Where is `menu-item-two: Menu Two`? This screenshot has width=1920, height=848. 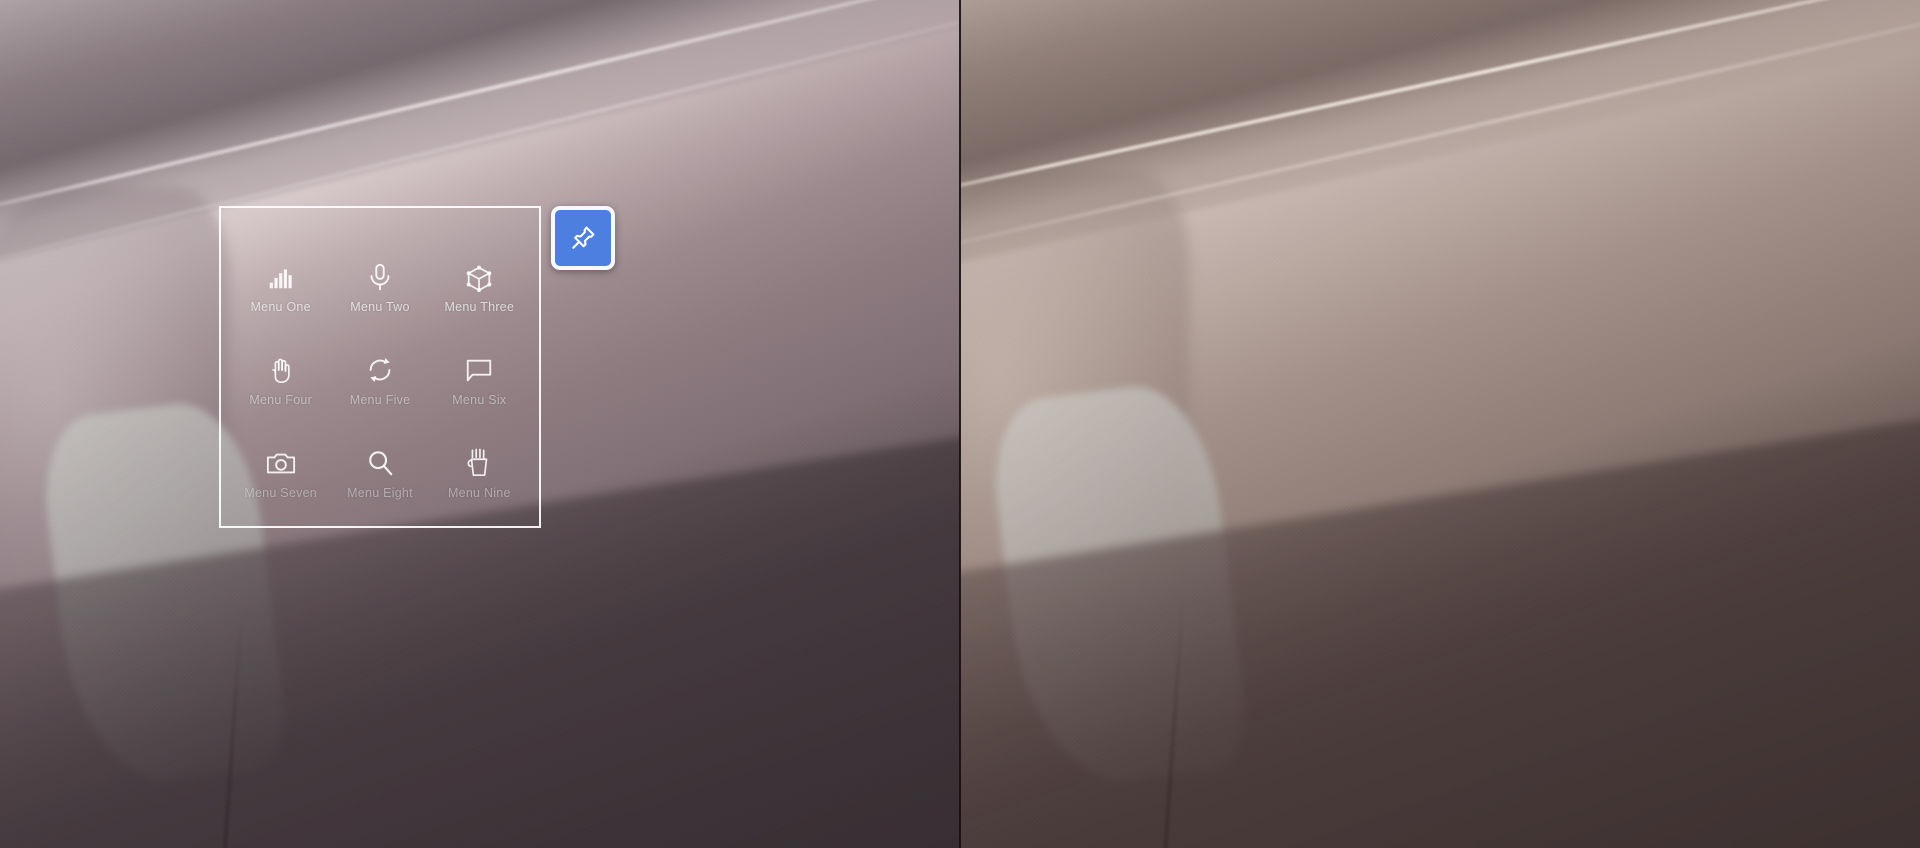
menu-item-two: Menu Two is located at coordinates (379, 288).